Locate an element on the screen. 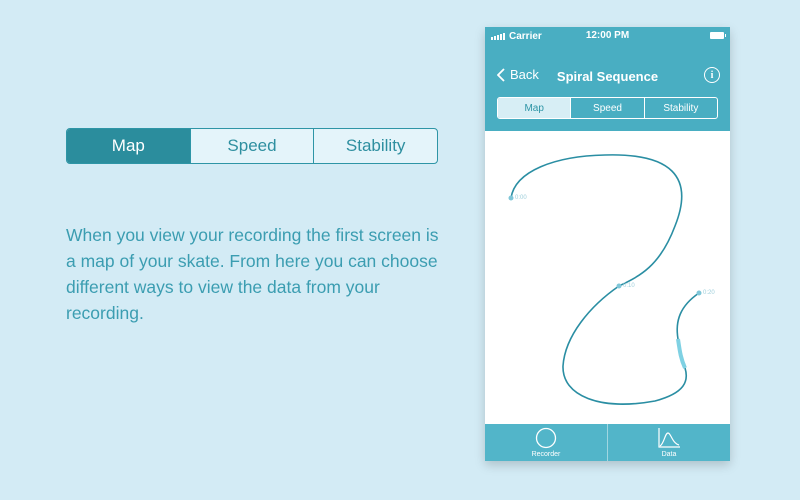 The height and width of the screenshot is (500, 800). status-bar: Carrier 12:00 PM is located at coordinates (607, 36).